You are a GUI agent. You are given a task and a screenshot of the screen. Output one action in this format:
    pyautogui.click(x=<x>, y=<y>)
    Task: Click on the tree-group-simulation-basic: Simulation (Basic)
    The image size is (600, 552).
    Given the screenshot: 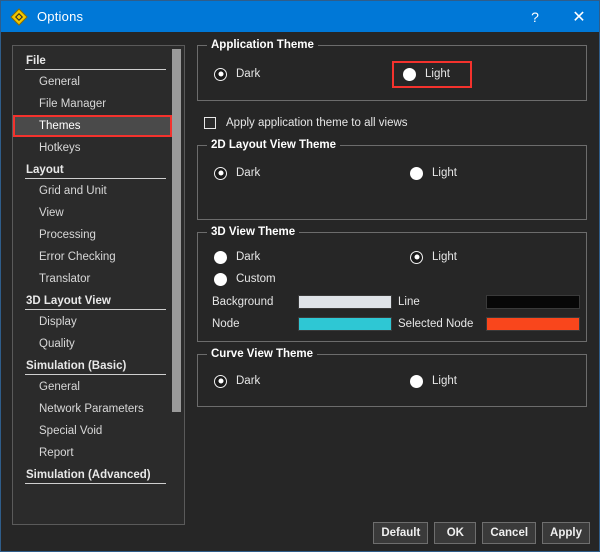 What is the action you would take?
    pyautogui.click(x=92, y=365)
    